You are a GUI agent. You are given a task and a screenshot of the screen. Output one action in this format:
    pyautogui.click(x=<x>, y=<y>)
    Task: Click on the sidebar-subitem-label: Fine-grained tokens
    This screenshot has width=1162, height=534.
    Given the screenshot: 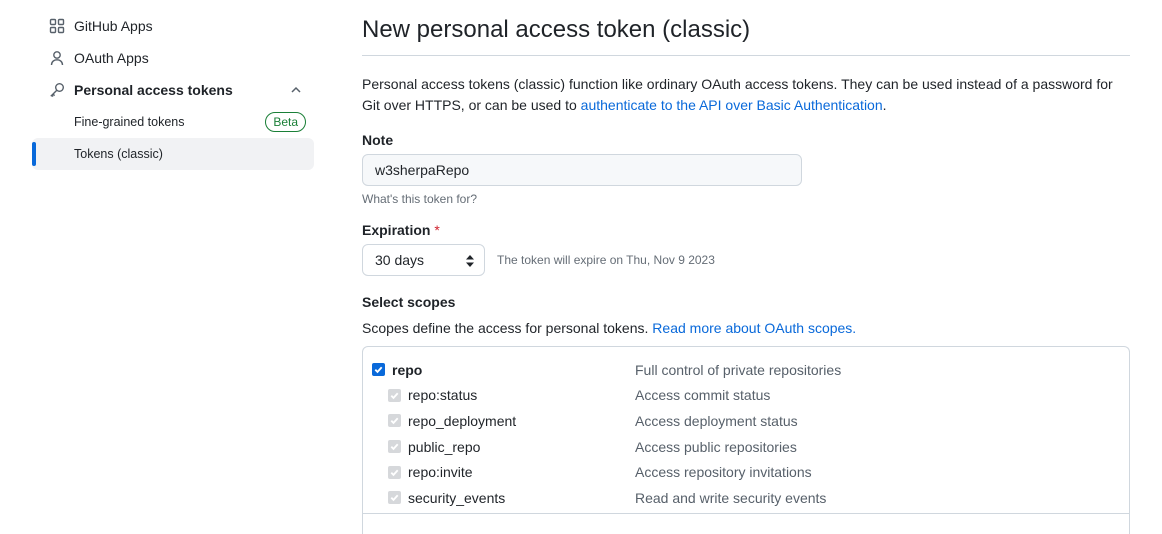 What is the action you would take?
    pyautogui.click(x=129, y=122)
    